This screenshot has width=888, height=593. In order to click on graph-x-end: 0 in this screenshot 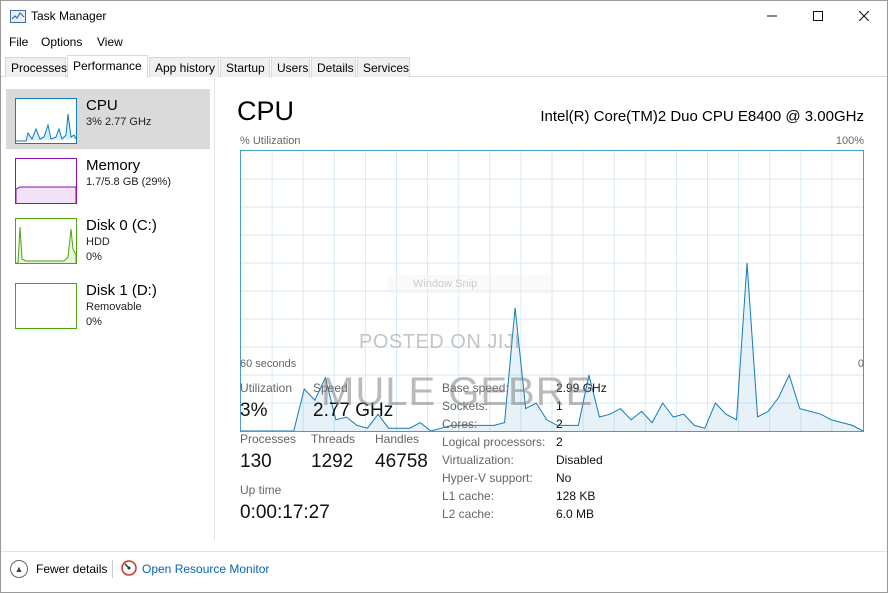, I will do `click(860, 364)`.